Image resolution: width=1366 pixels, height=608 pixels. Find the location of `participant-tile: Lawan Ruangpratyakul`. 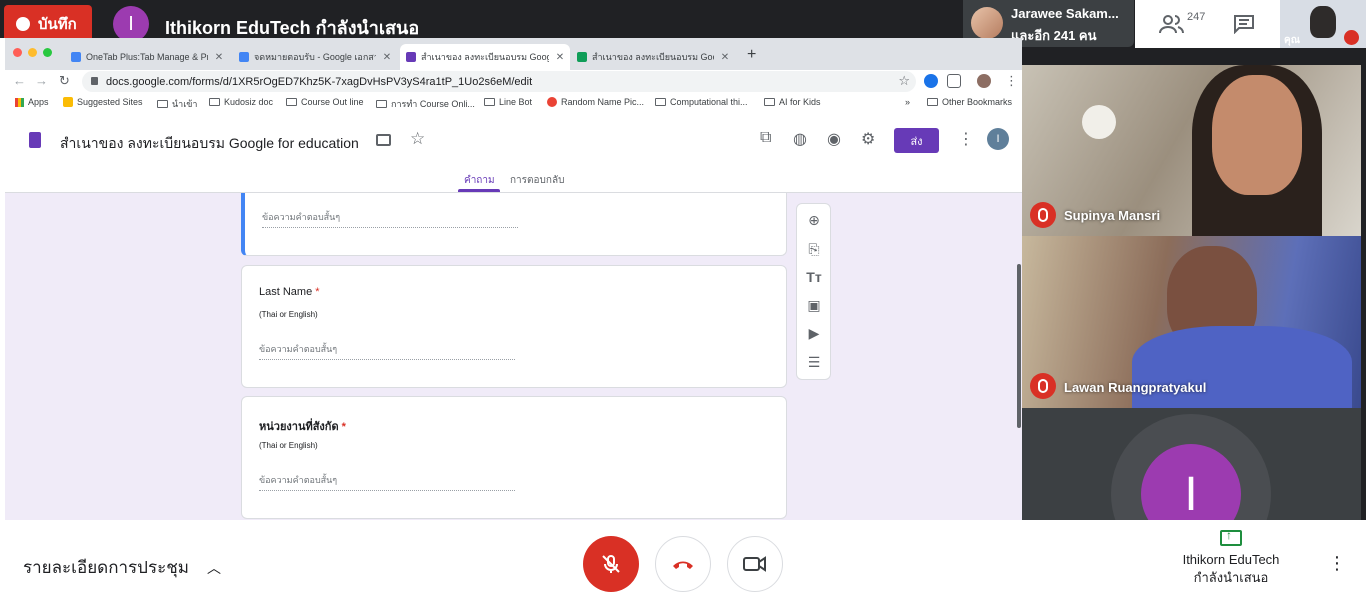

participant-tile: Lawan Ruangpratyakul is located at coordinates (1191, 322).